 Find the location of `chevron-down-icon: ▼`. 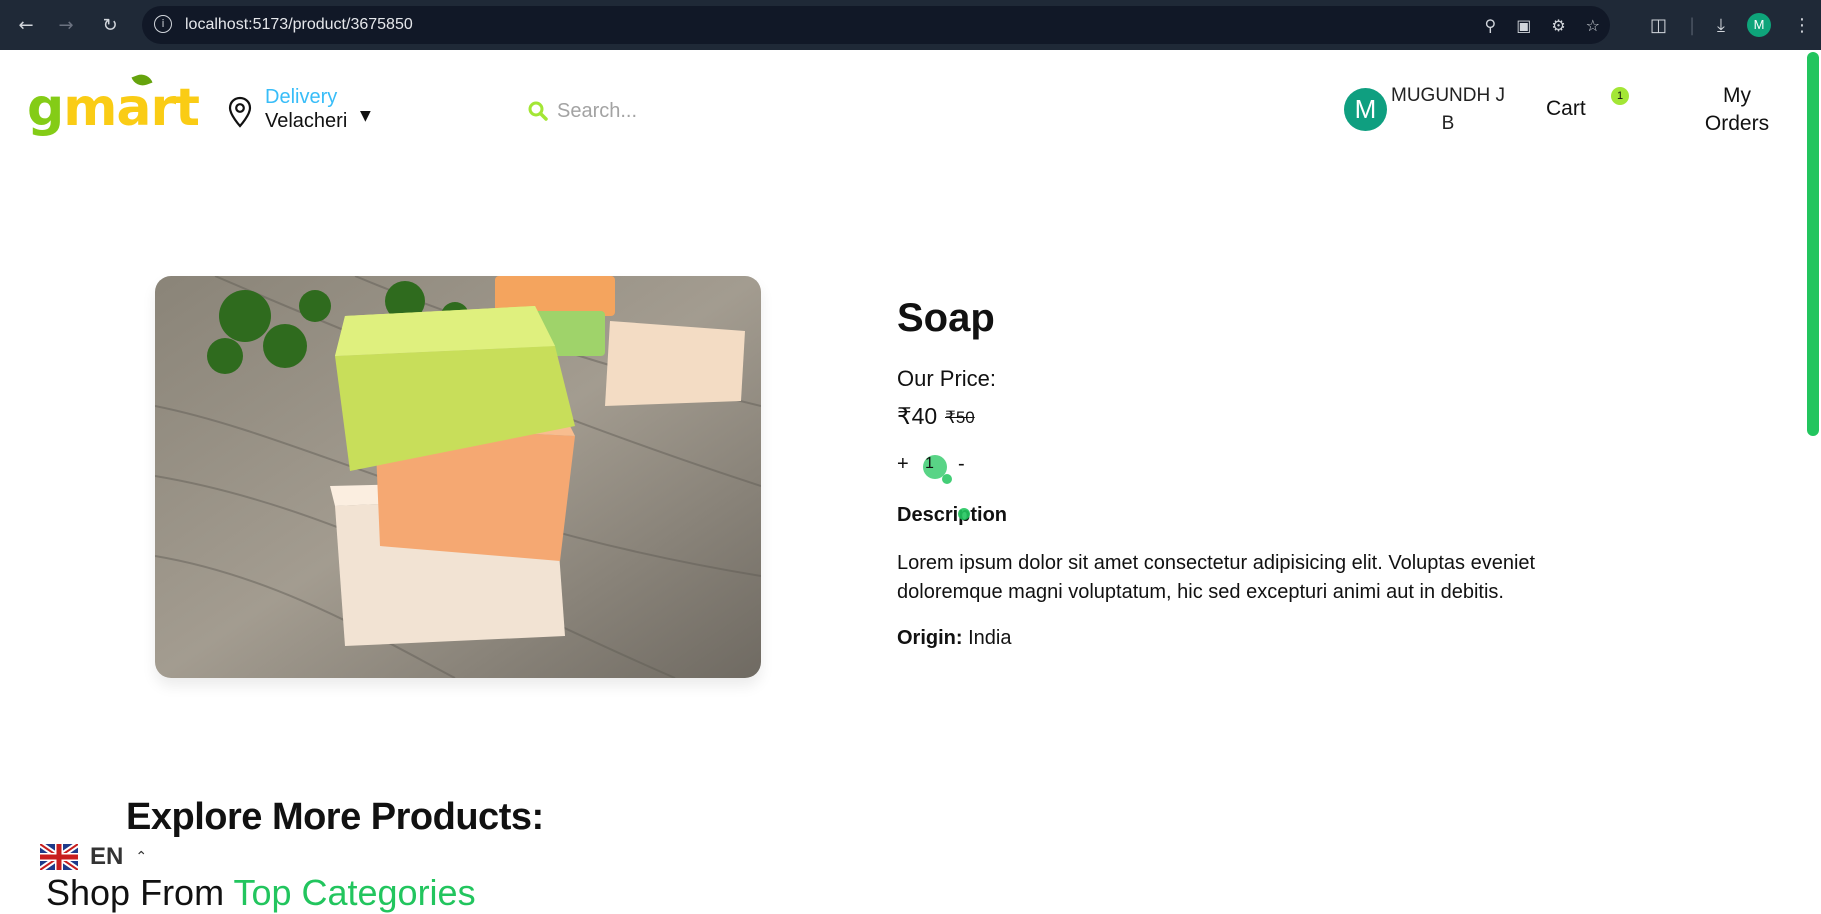

chevron-down-icon: ▼ is located at coordinates (365, 116).